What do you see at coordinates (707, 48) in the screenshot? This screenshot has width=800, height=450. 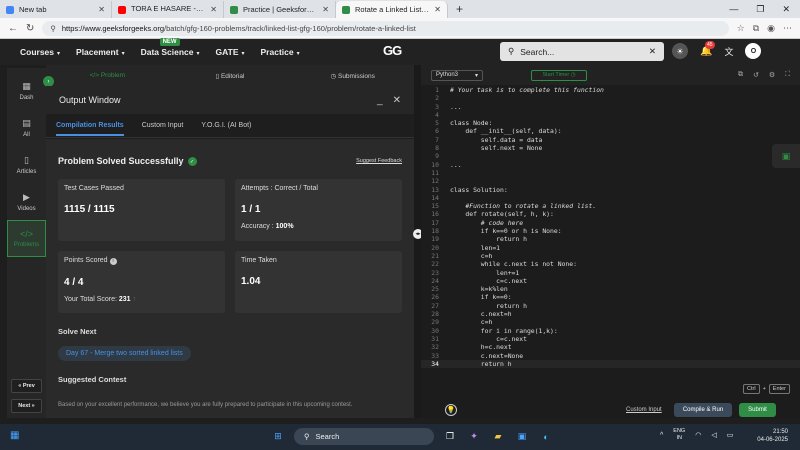 I see `notification-bell-icon: 🔔 45` at bounding box center [707, 48].